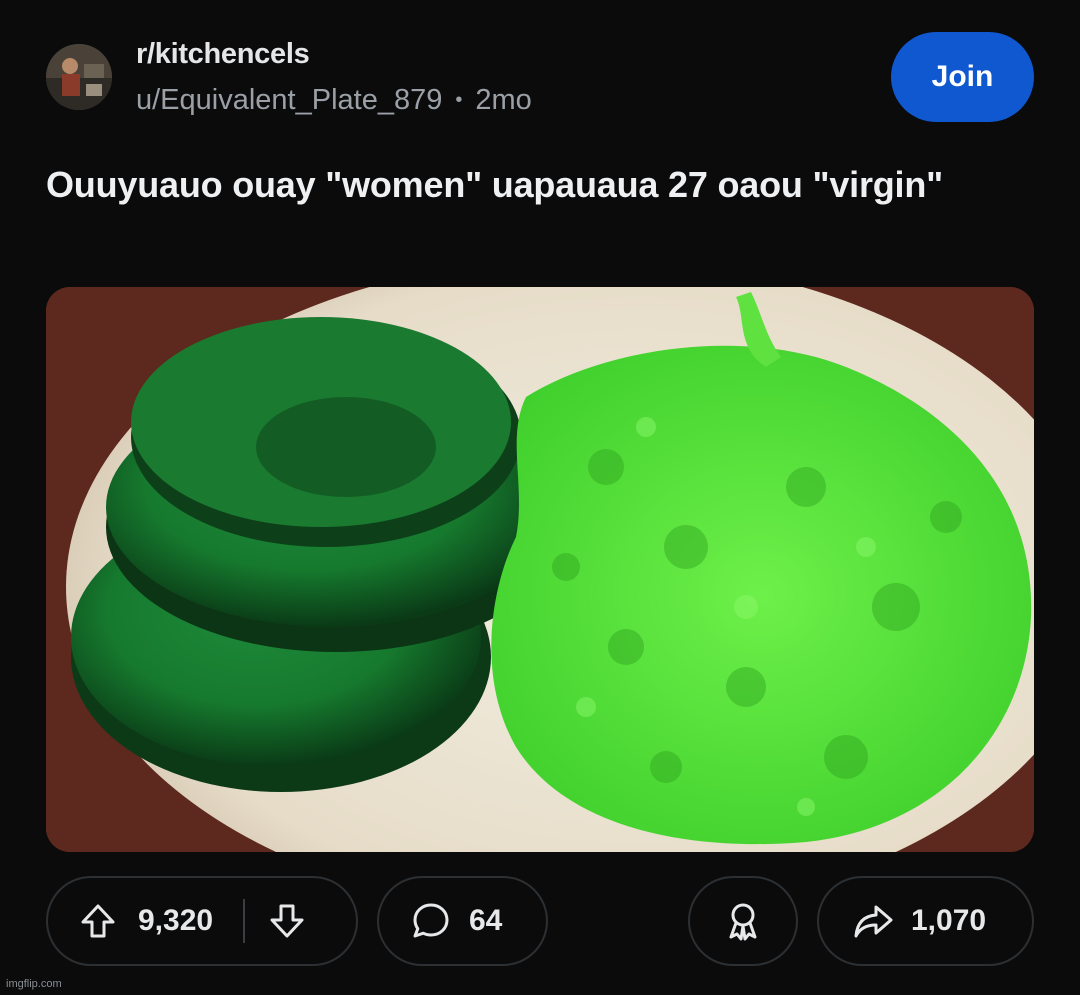 Image resolution: width=1080 pixels, height=995 pixels. What do you see at coordinates (949, 920) in the screenshot?
I see `share-count: 1,070` at bounding box center [949, 920].